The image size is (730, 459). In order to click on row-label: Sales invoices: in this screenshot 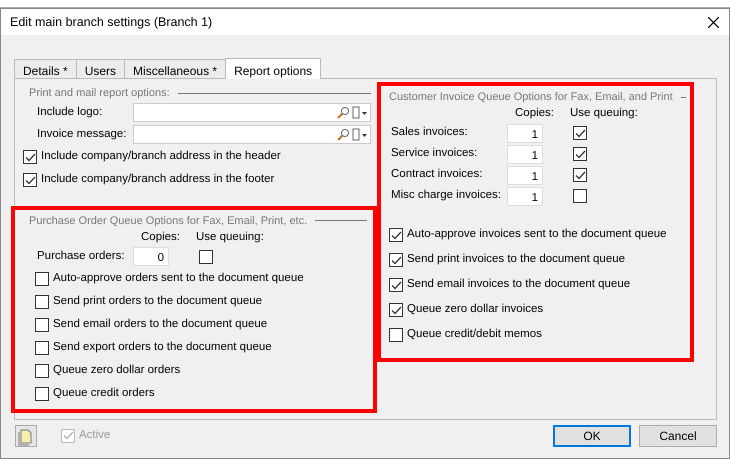, I will do `click(430, 132)`.